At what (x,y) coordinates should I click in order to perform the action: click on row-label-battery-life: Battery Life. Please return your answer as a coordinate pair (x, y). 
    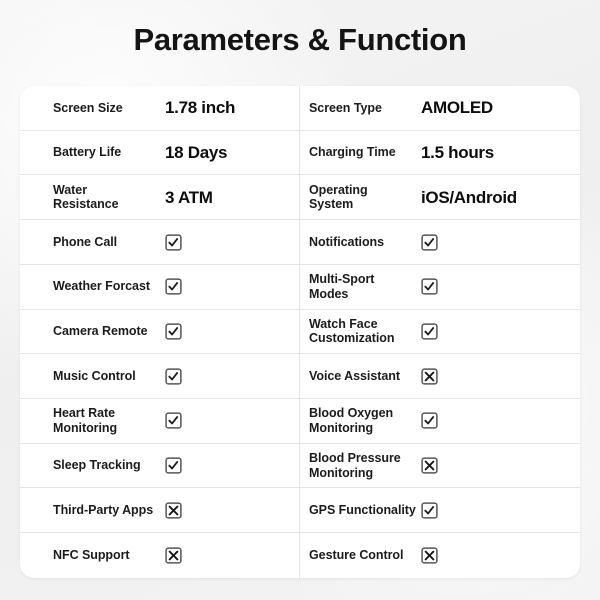
    Looking at the image, I should click on (87, 152).